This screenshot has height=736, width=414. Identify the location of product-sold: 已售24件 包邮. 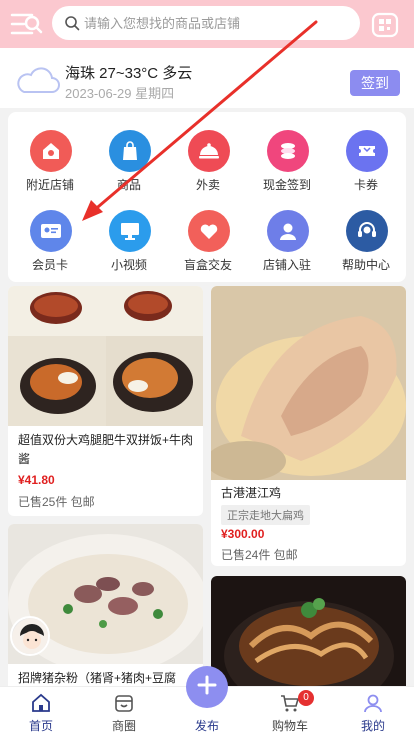
(259, 555).